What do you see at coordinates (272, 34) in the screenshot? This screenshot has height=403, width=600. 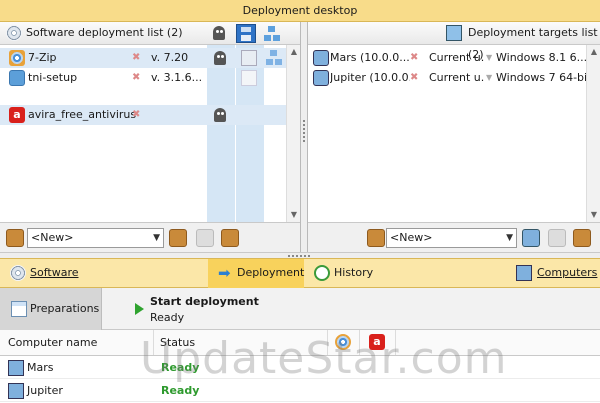 I see `network-layout-icon` at bounding box center [272, 34].